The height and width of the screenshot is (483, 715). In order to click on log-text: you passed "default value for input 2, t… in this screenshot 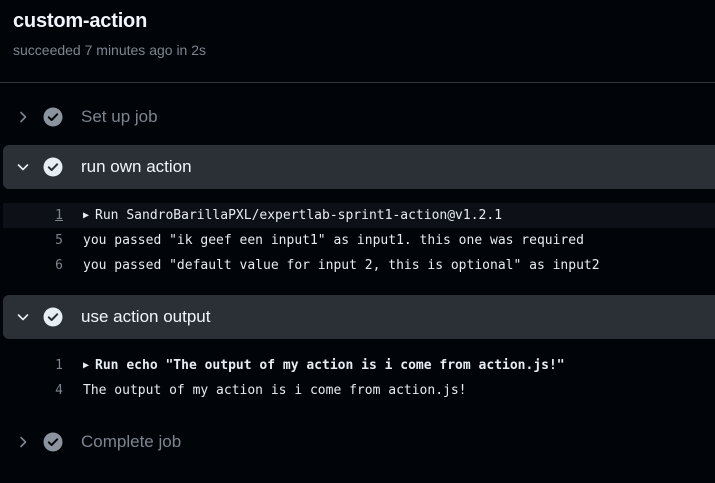, I will do `click(341, 265)`.